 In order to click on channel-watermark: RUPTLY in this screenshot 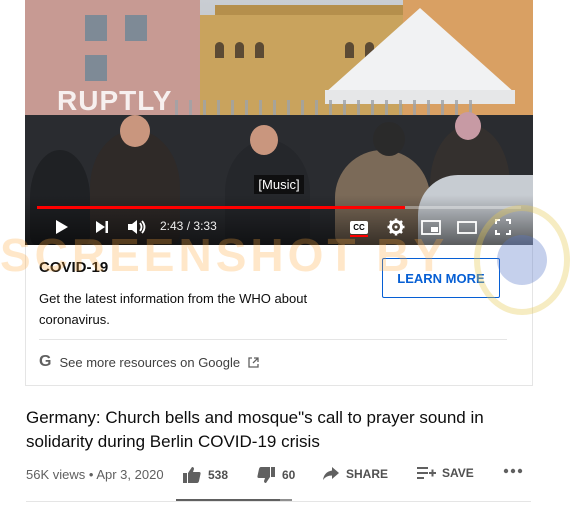, I will do `click(115, 100)`.